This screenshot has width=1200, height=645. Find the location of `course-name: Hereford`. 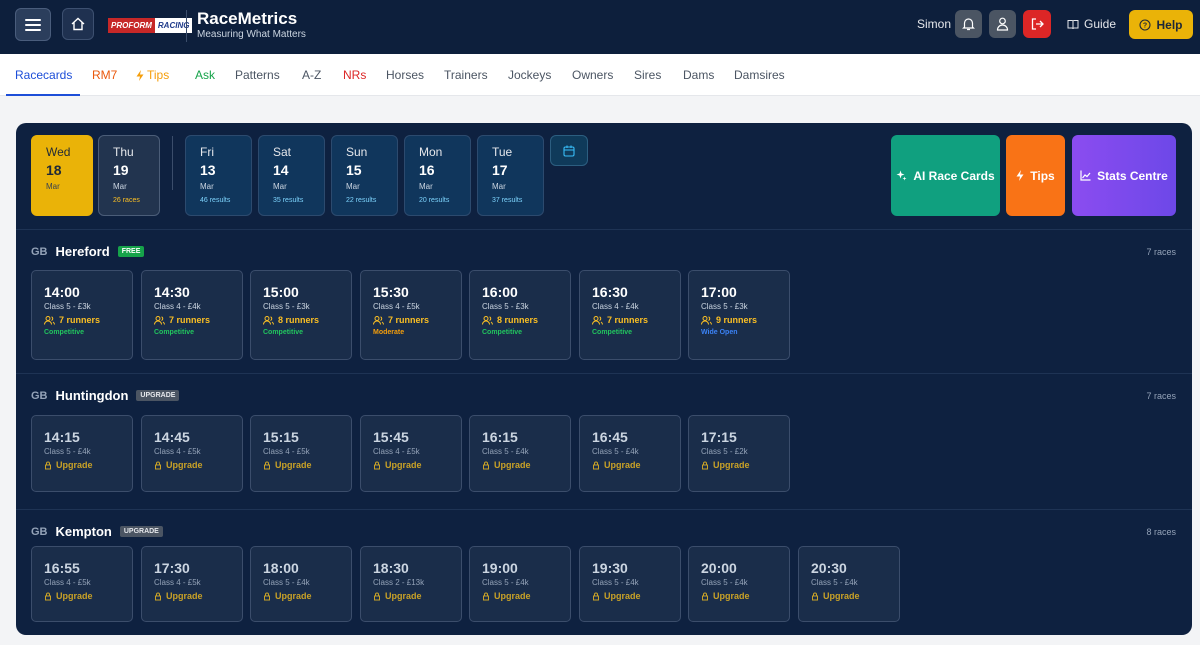

course-name: Hereford is located at coordinates (83, 251).